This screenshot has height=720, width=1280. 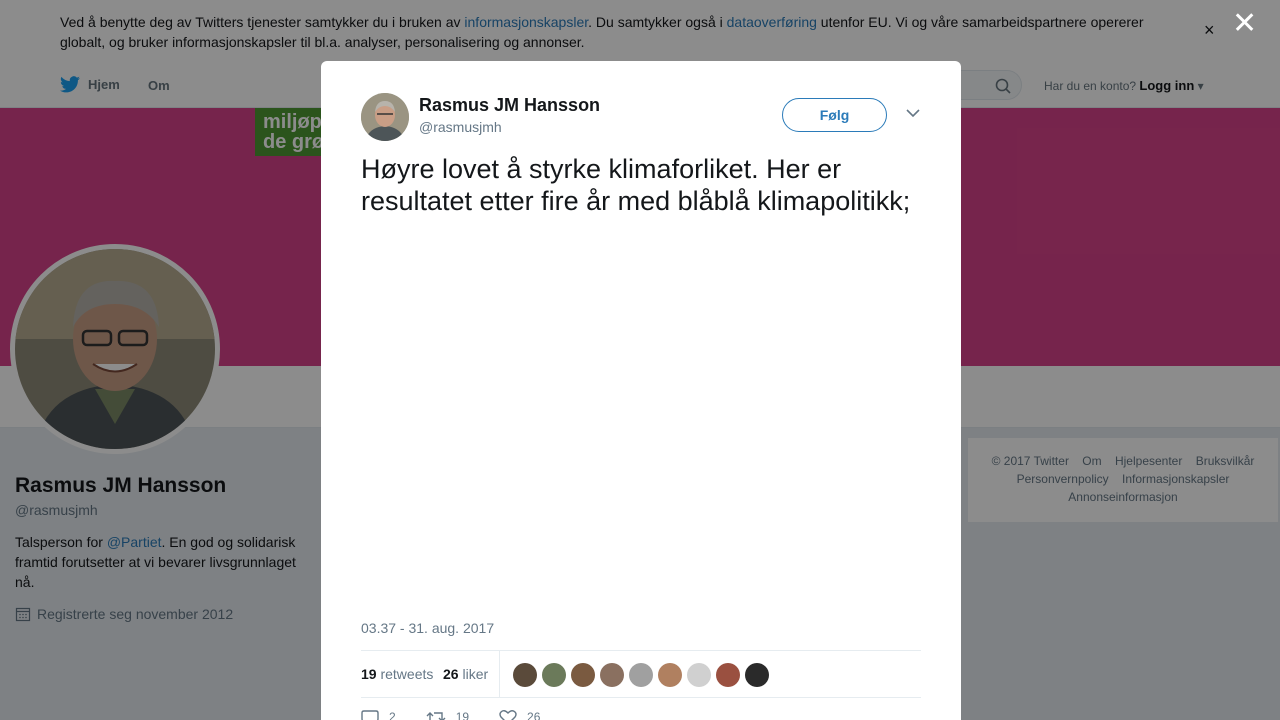 I want to click on reply-count: 2, so click(x=392, y=715).